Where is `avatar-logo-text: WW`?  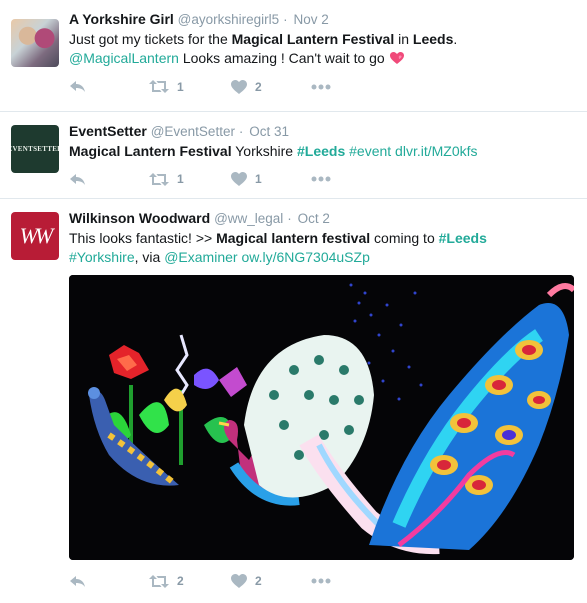
avatar-logo-text: WW is located at coordinates (36, 235).